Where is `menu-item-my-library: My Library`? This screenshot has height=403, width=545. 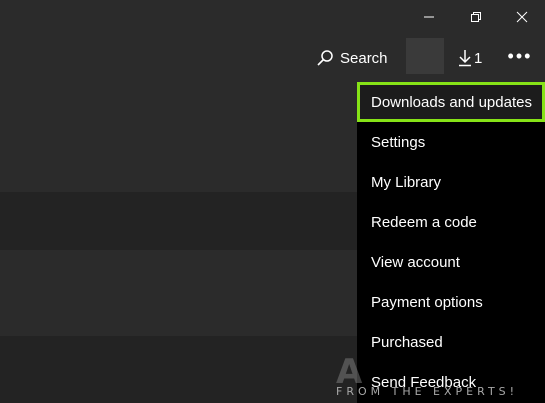 menu-item-my-library: My Library is located at coordinates (451, 182).